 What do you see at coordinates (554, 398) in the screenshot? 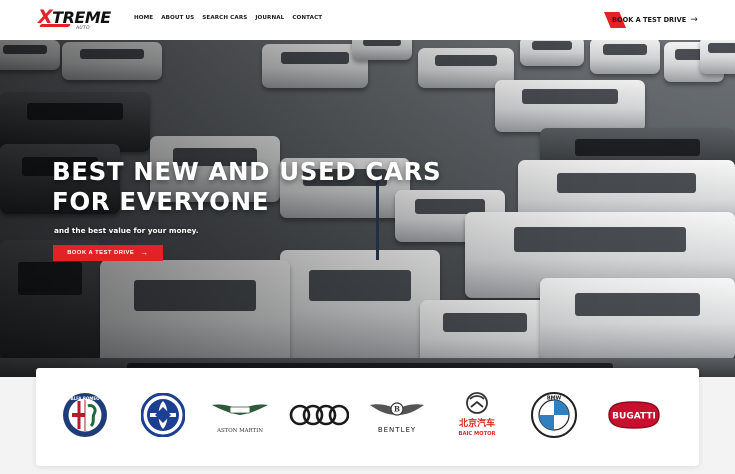
I see `svg-text: BMW` at bounding box center [554, 398].